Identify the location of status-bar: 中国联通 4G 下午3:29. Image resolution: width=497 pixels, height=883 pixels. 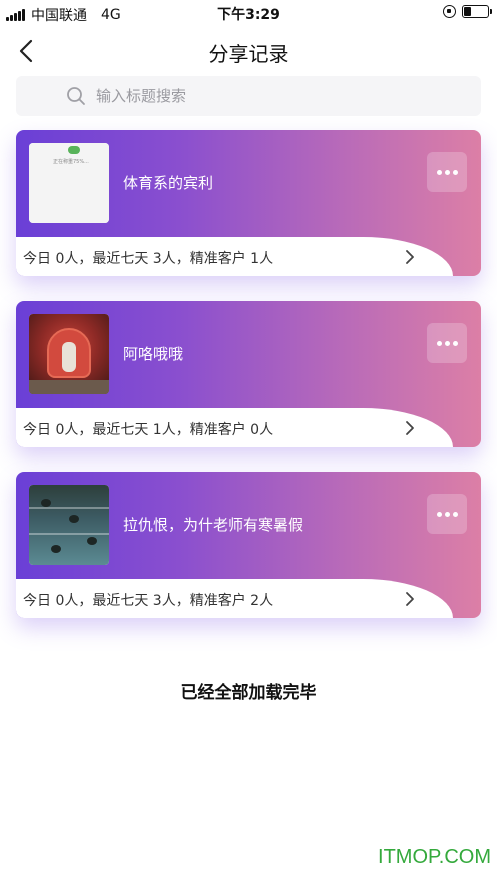
(248, 13).